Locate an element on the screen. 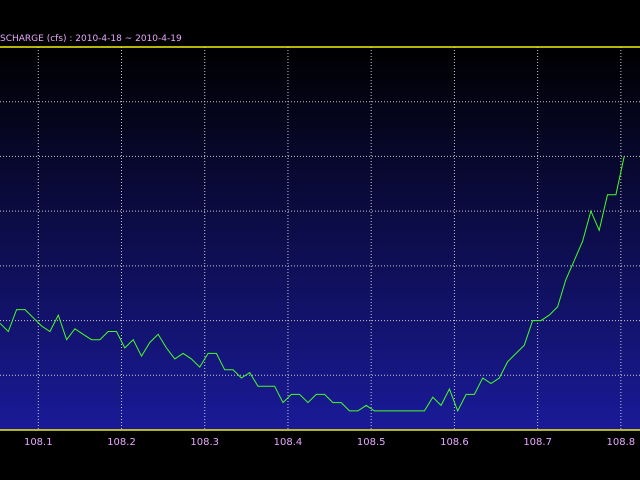 This screenshot has height=480, width=640. chart-title: SCHARGE (cfs) : 2010-4-18 ~ 2010-4-19 is located at coordinates (91, 39).